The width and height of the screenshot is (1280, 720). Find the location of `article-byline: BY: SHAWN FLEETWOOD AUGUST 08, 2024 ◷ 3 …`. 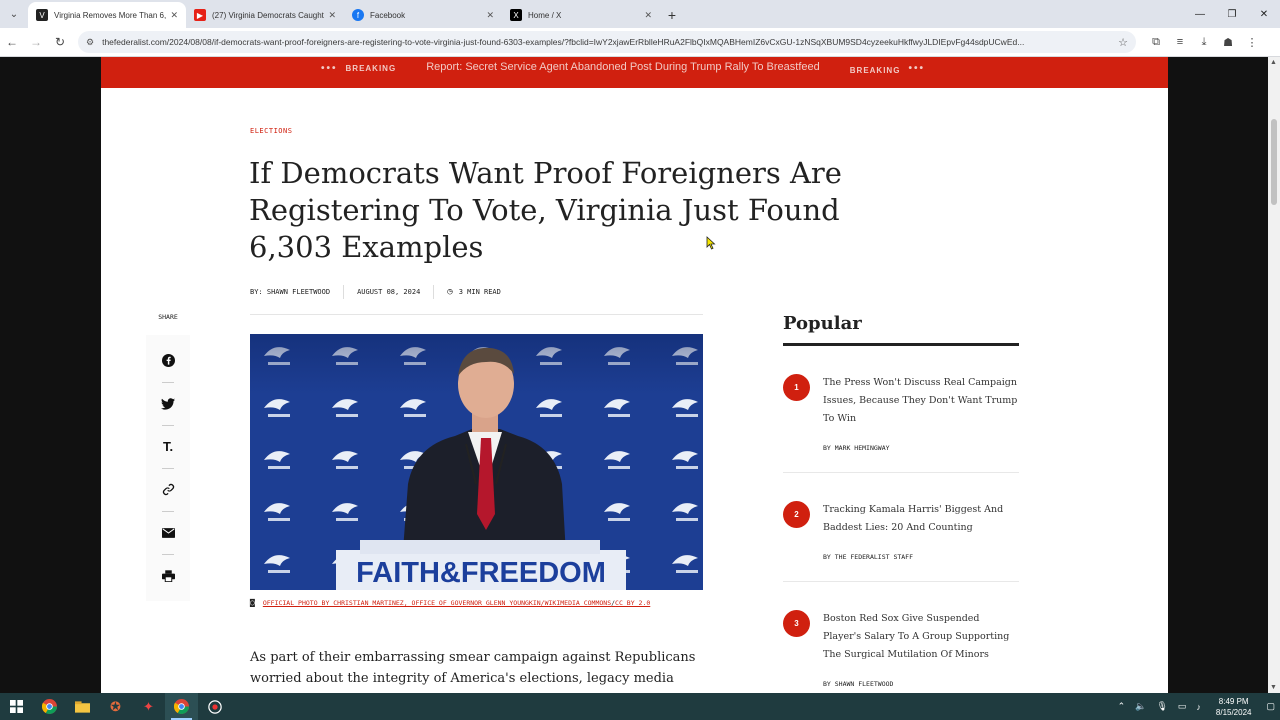

article-byline: BY: SHAWN FLEETWOOD AUGUST 08, 2024 ◷ 3 … is located at coordinates (375, 292).